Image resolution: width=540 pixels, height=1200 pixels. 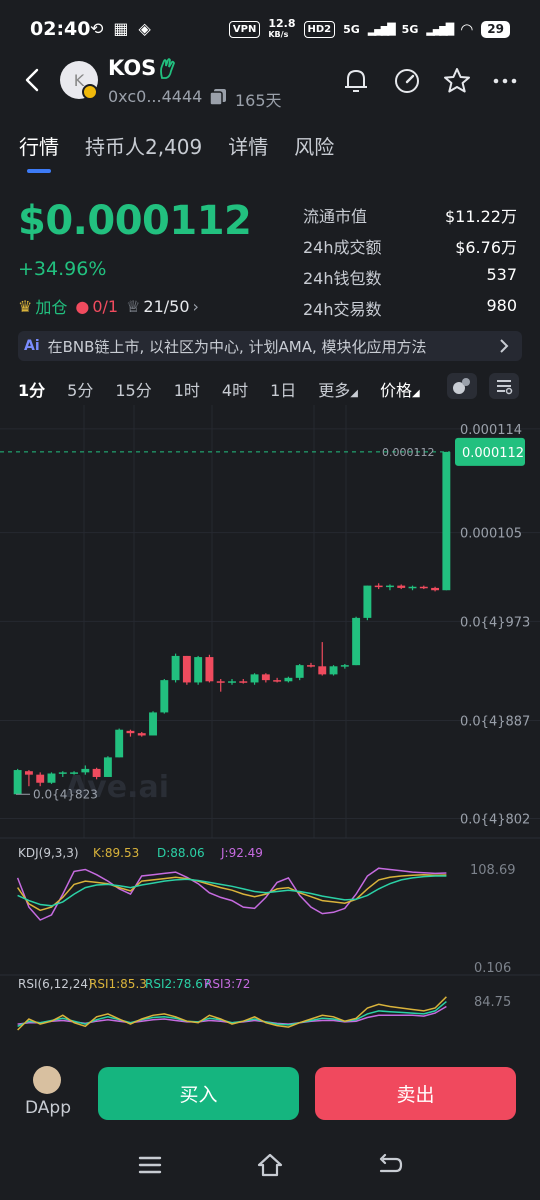 I want to click on back-arrow-icon, so click(x=34, y=80).